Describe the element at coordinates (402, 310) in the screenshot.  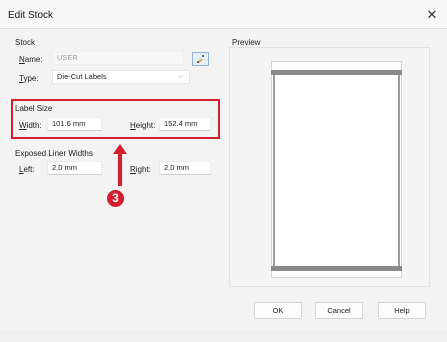
I see `help-button: Help` at that location.